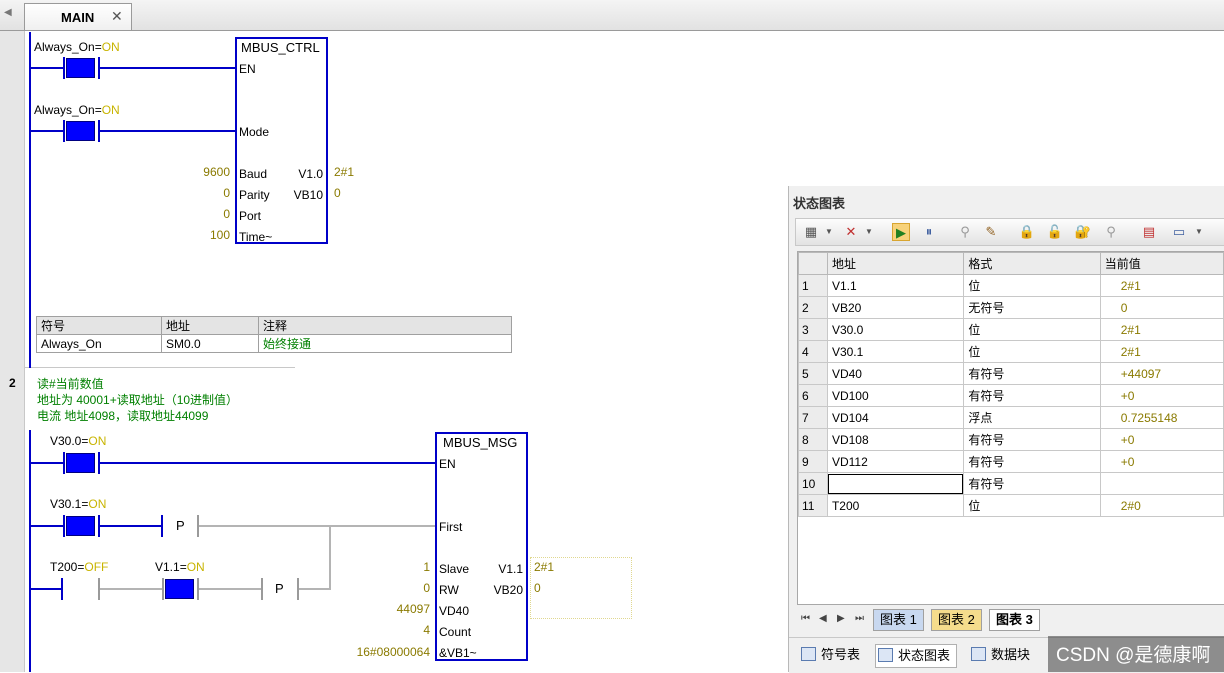 This screenshot has height=673, width=1224. I want to click on address-cell: VD112, so click(895, 461).